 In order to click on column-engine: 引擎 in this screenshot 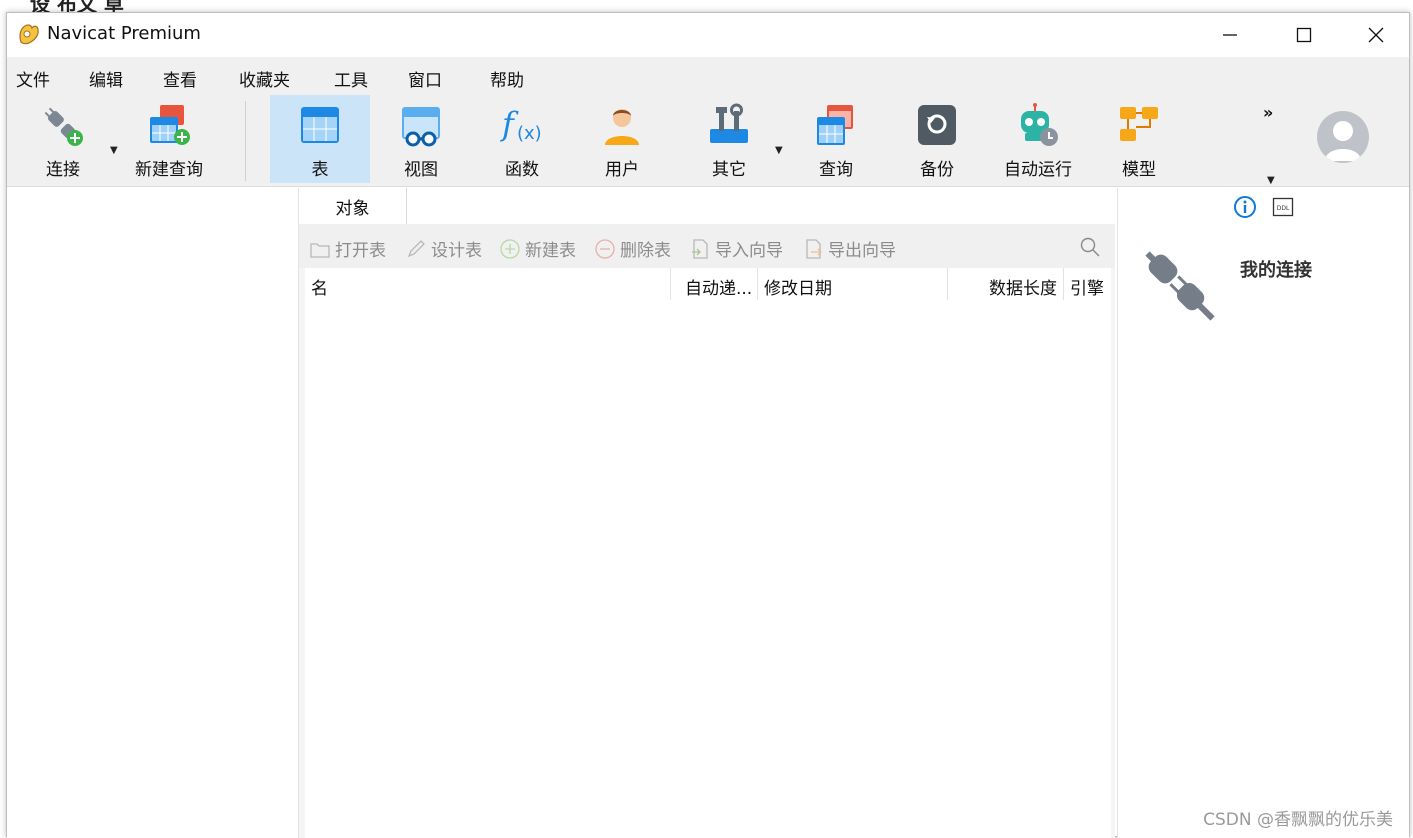, I will do `click(1087, 284)`.